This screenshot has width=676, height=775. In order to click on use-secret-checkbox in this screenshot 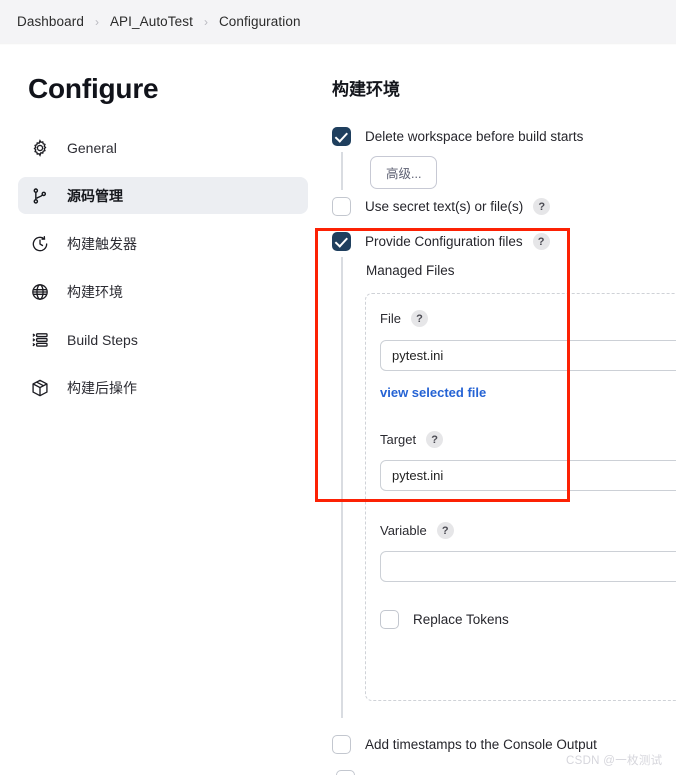, I will do `click(341, 206)`.